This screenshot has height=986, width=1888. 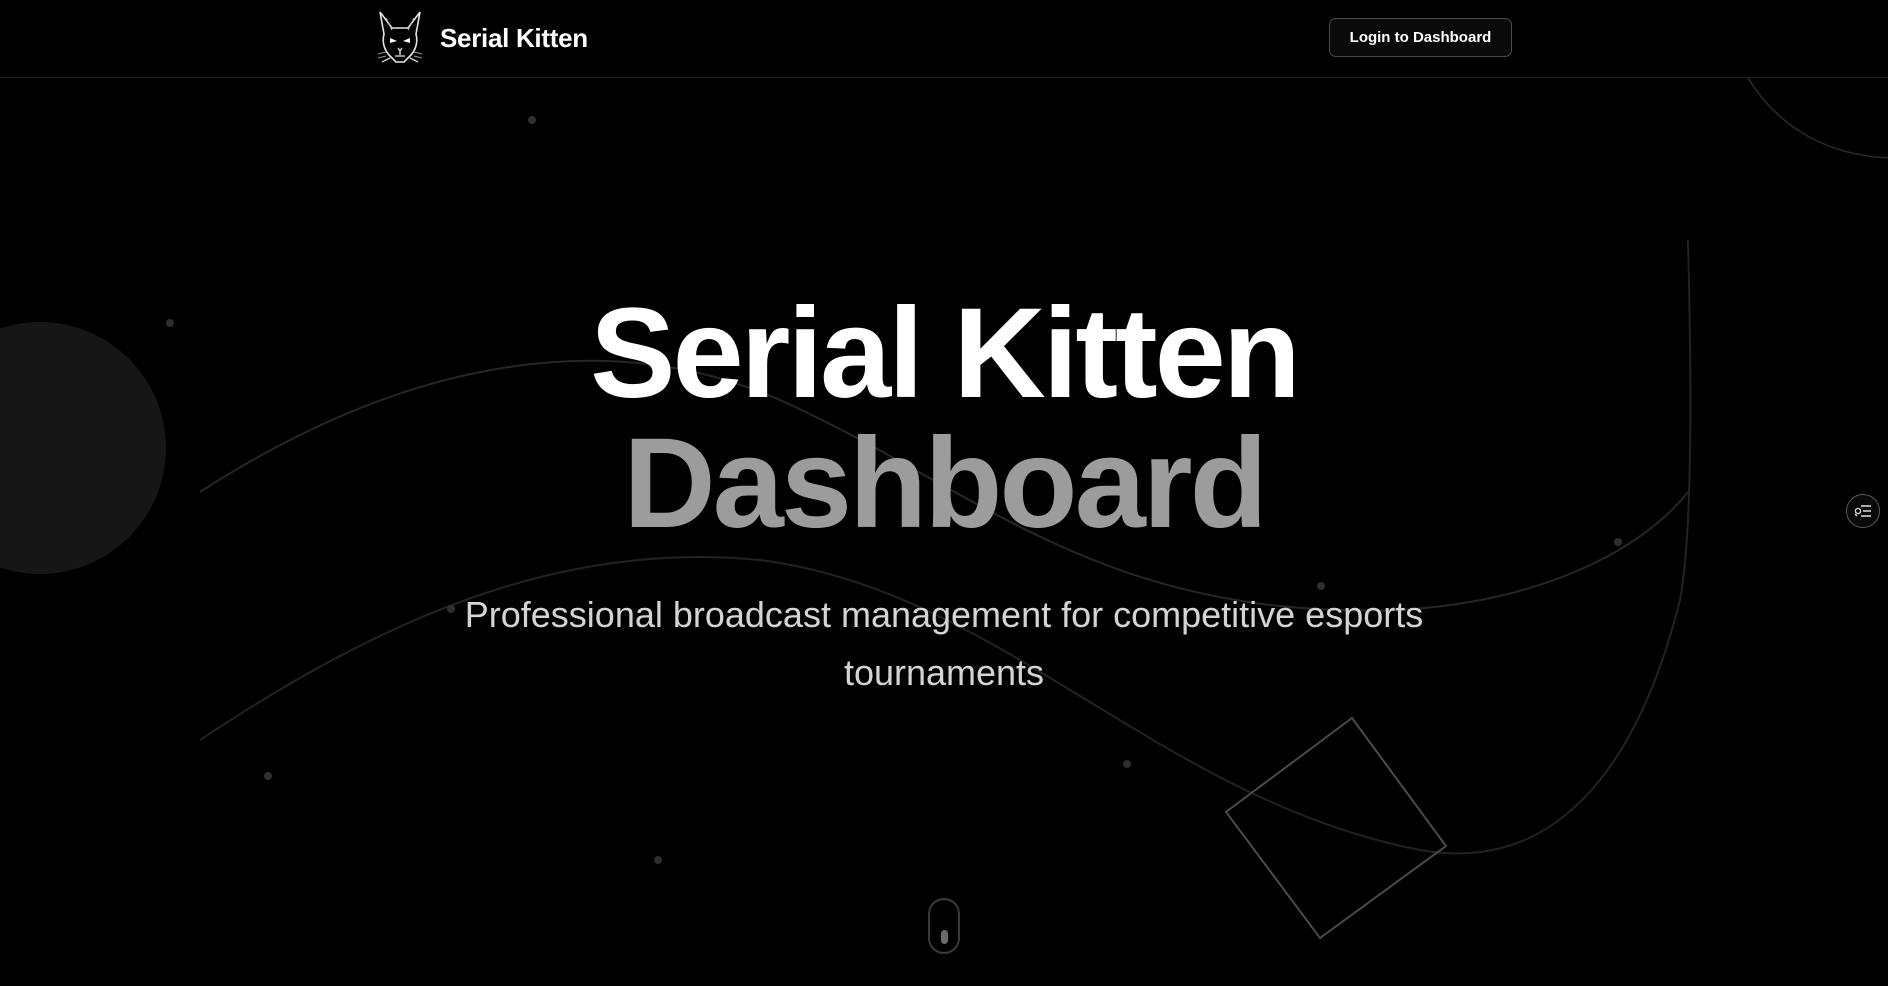 What do you see at coordinates (1817, 118) in the screenshot?
I see `decor-arc` at bounding box center [1817, 118].